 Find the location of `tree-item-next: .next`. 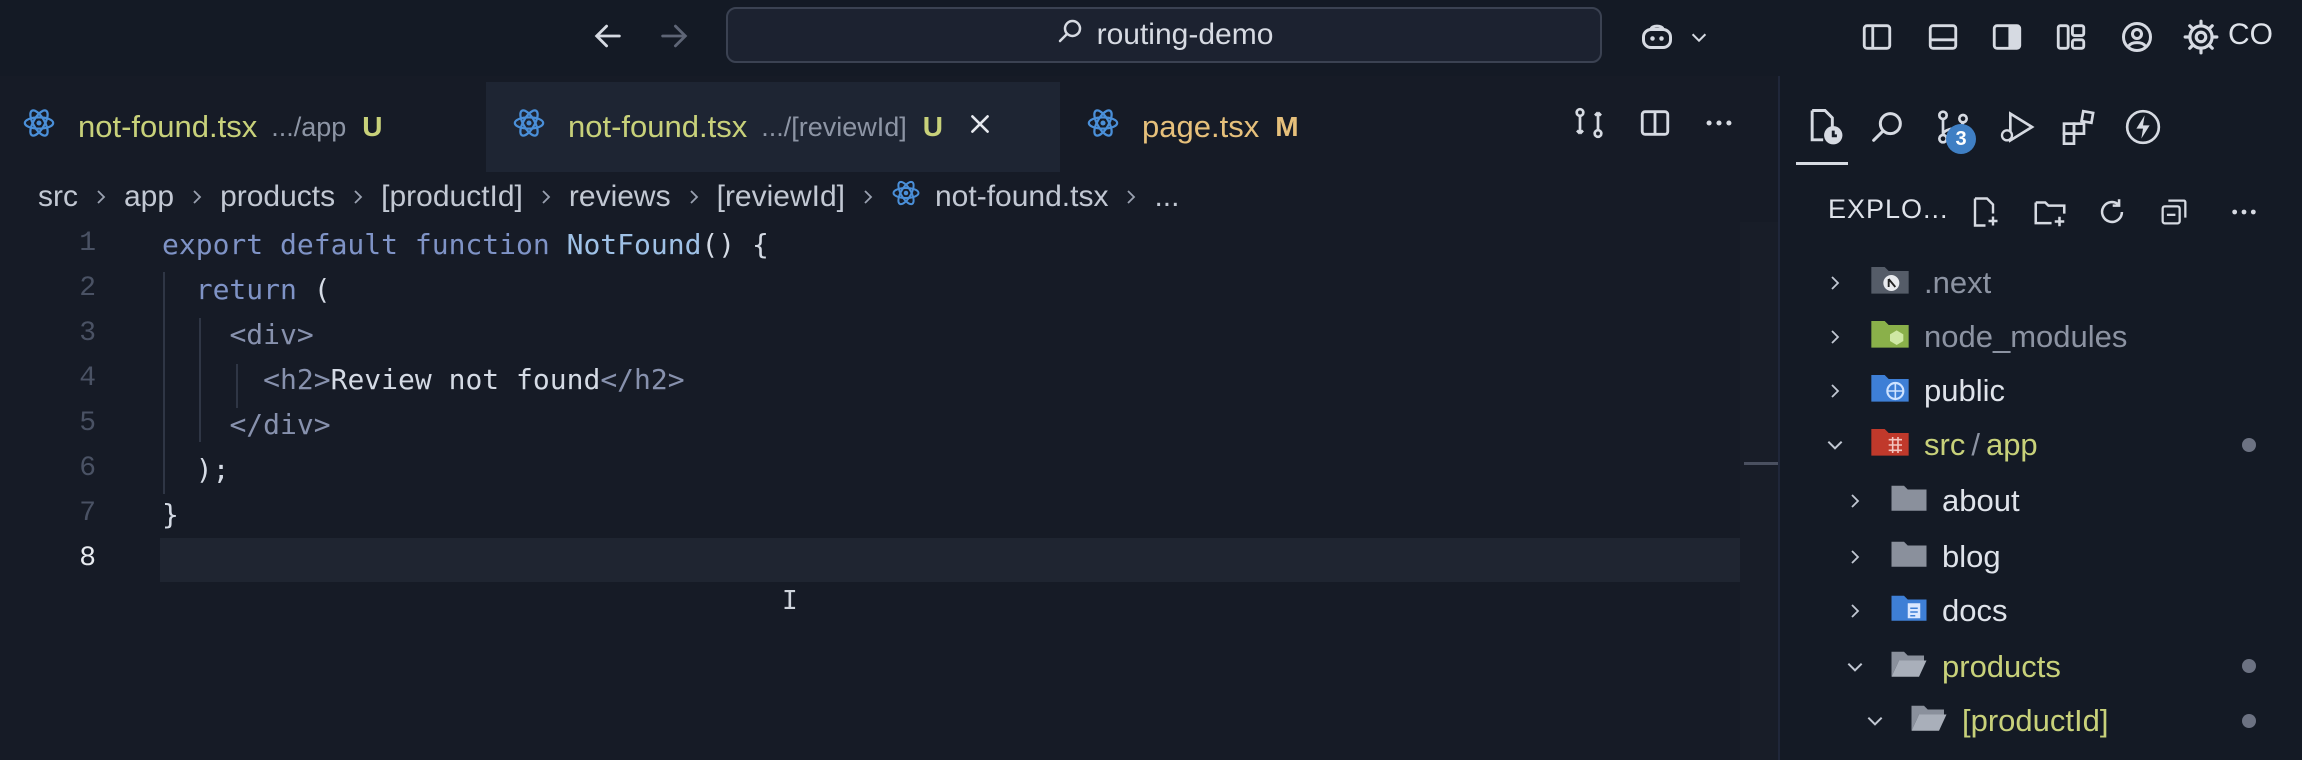

tree-item-next: .next is located at coordinates (1905, 283).